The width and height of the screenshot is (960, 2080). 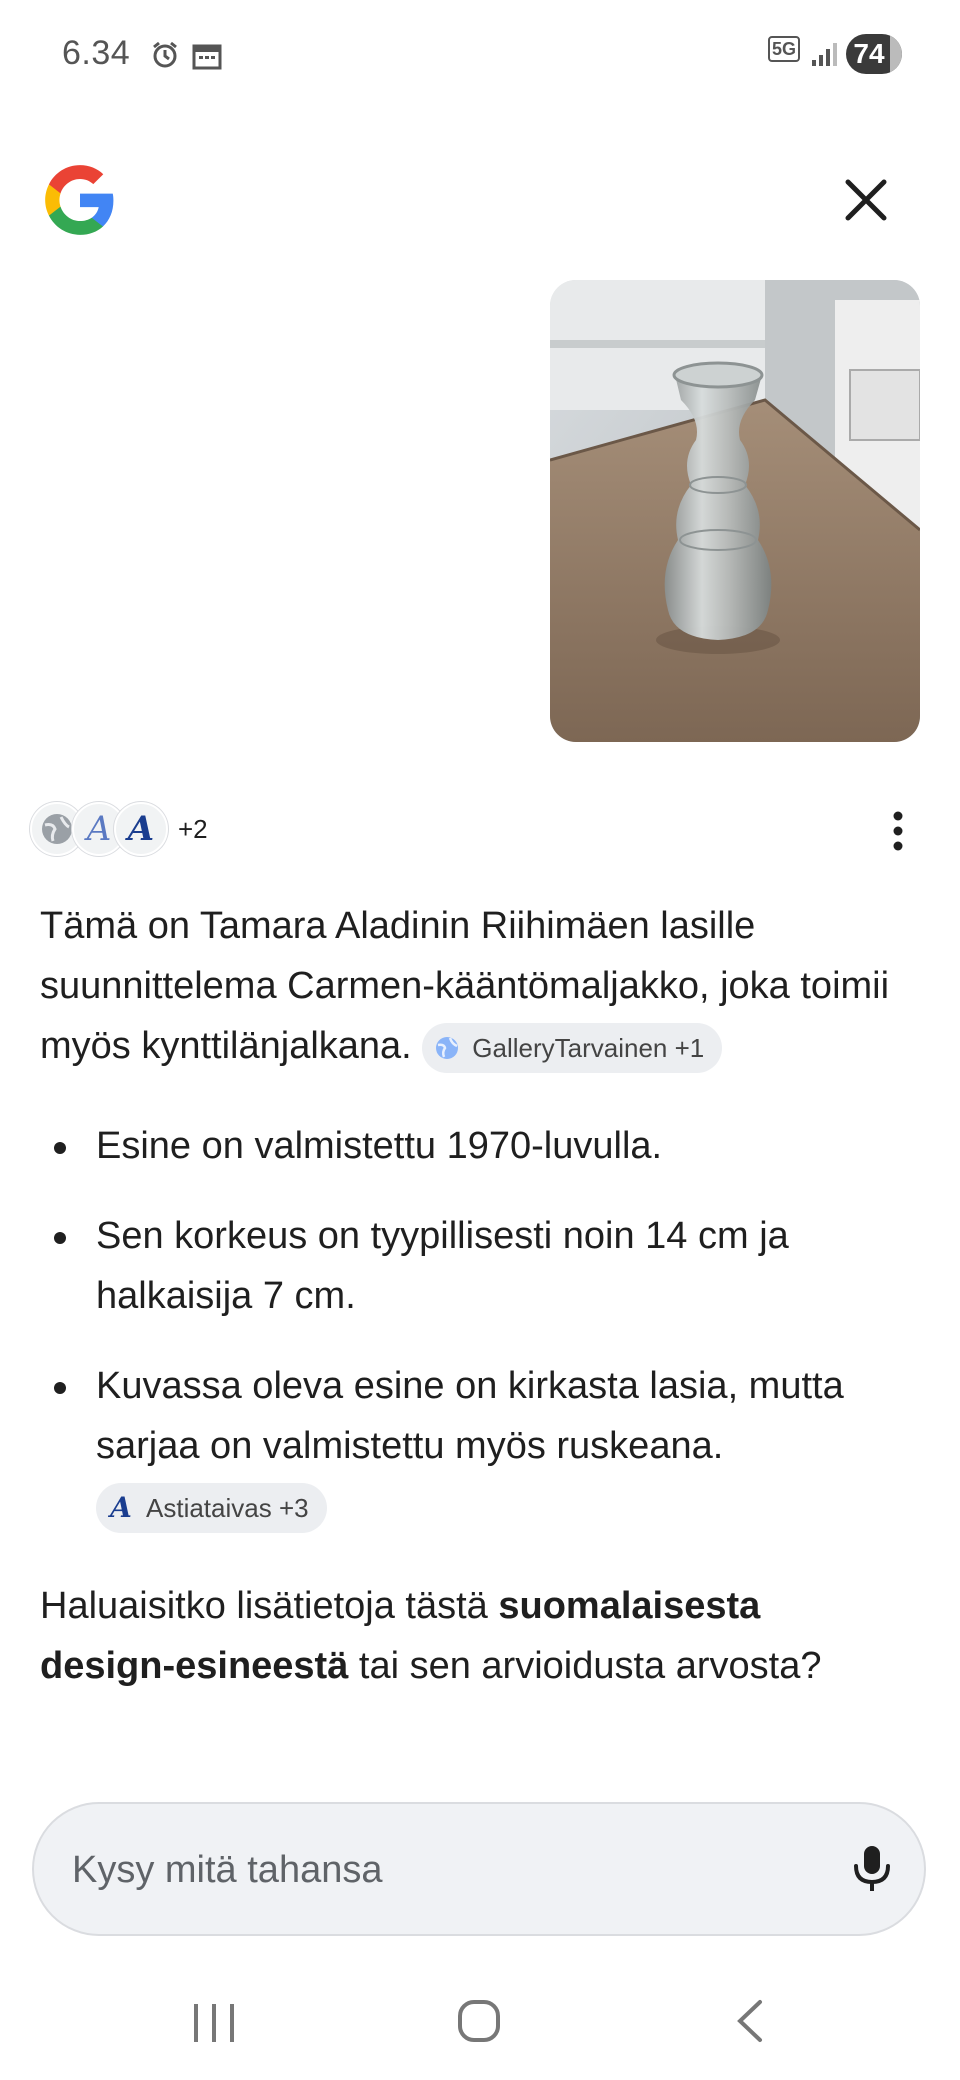 I want to click on mic-icon, so click(x=872, y=1868).